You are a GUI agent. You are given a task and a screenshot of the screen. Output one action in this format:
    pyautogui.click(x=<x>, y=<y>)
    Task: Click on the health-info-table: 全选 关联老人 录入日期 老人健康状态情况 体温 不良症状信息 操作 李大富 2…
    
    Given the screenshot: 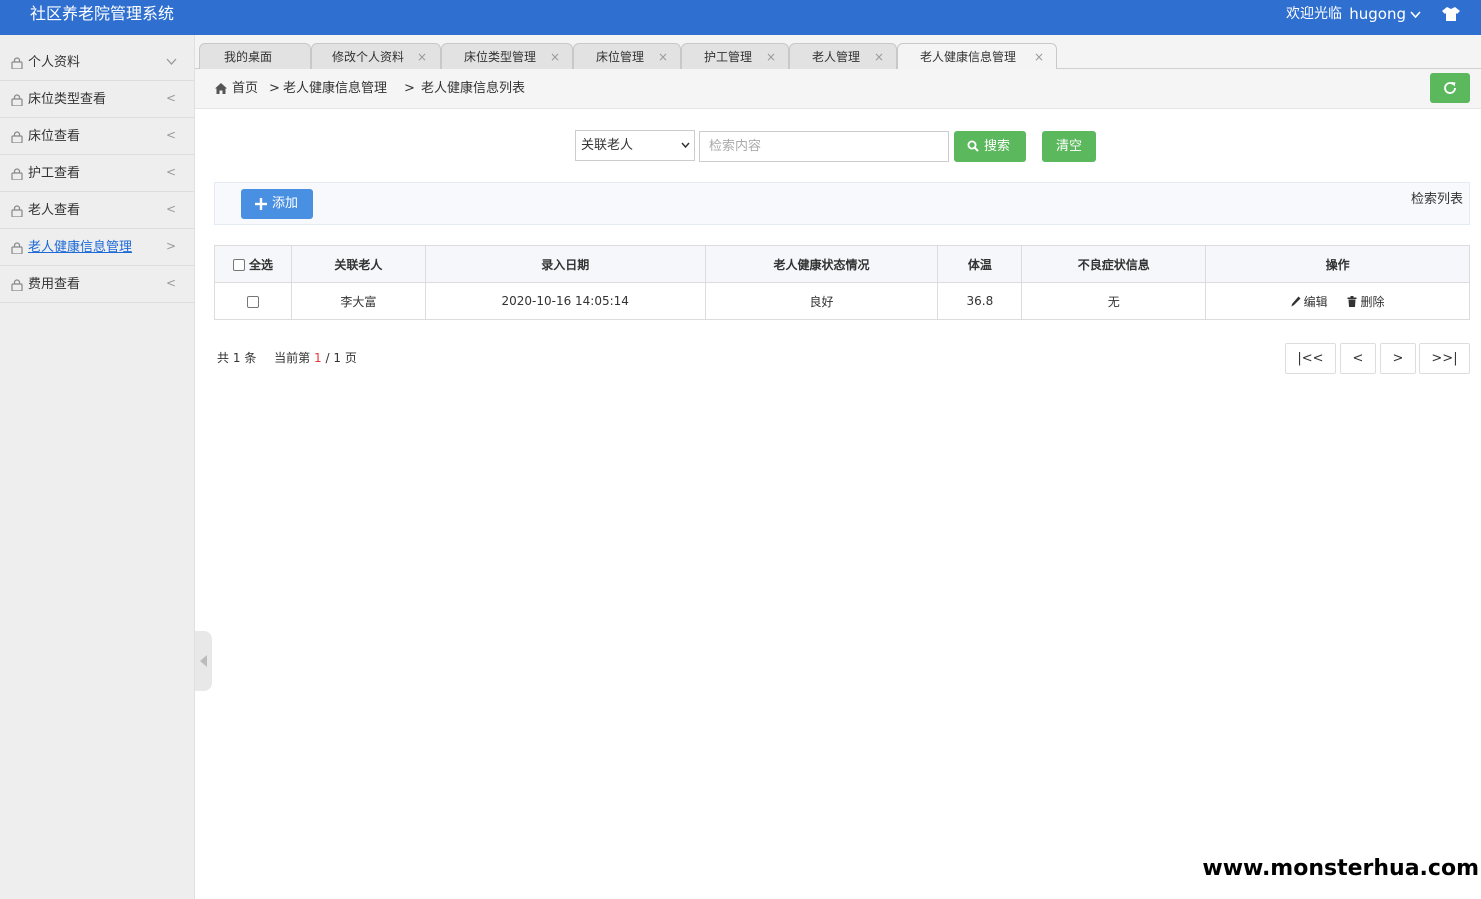 What is the action you would take?
    pyautogui.click(x=842, y=282)
    